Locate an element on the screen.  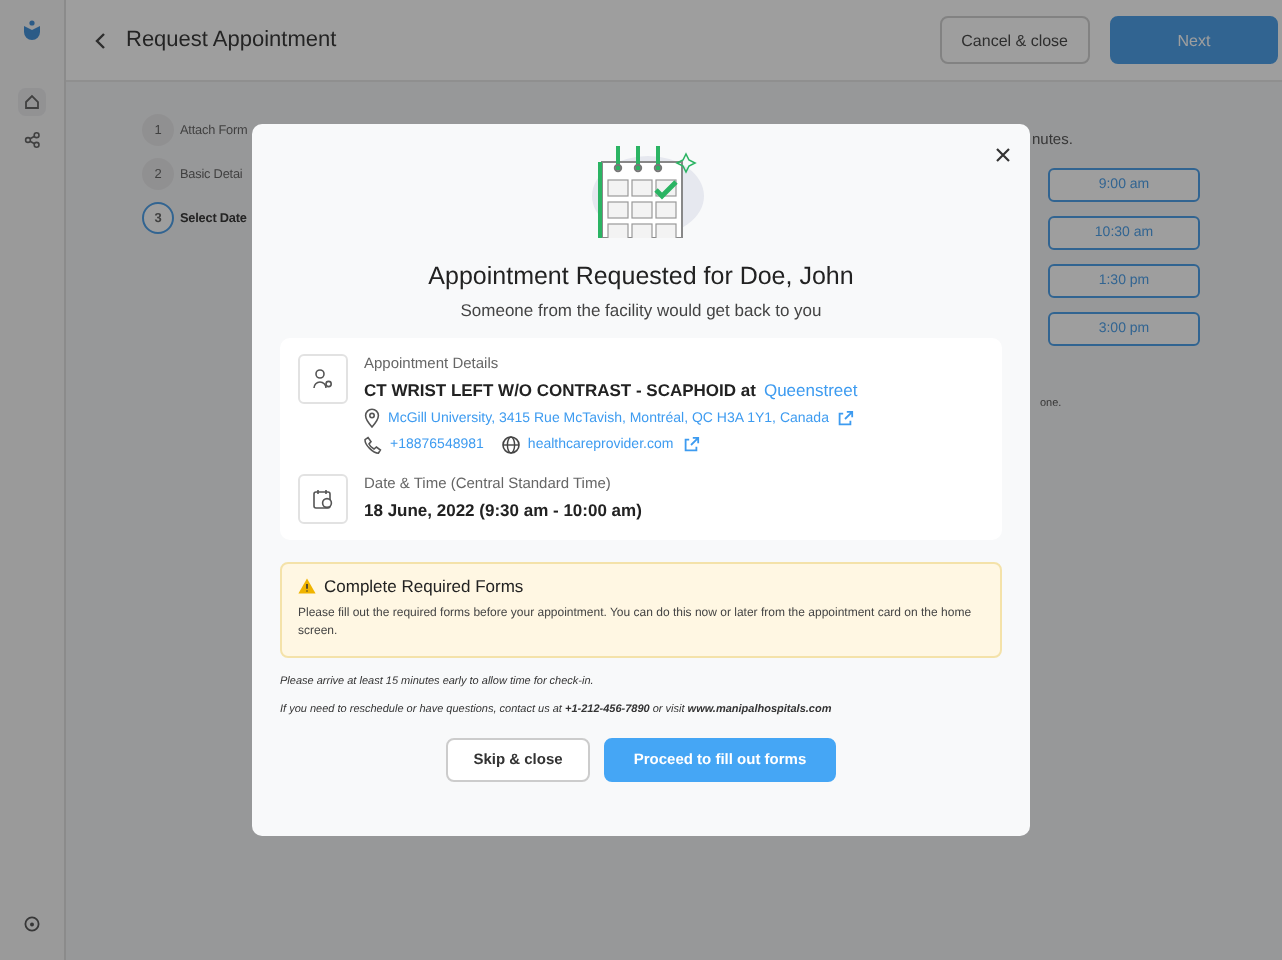
logo-icon is located at coordinates (32, 32).